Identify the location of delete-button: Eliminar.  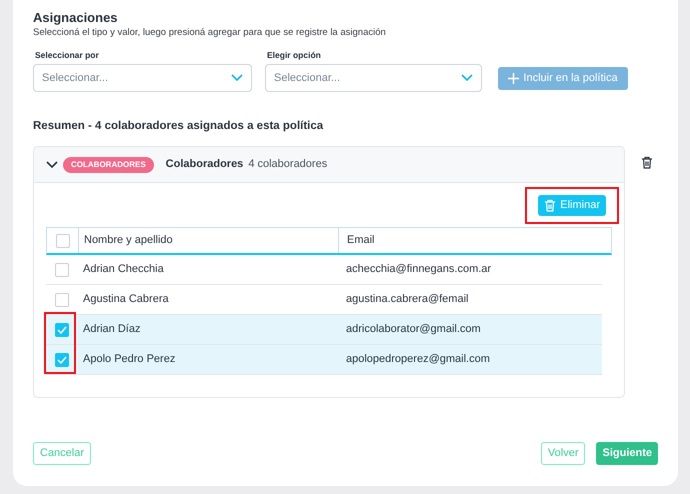
(572, 205).